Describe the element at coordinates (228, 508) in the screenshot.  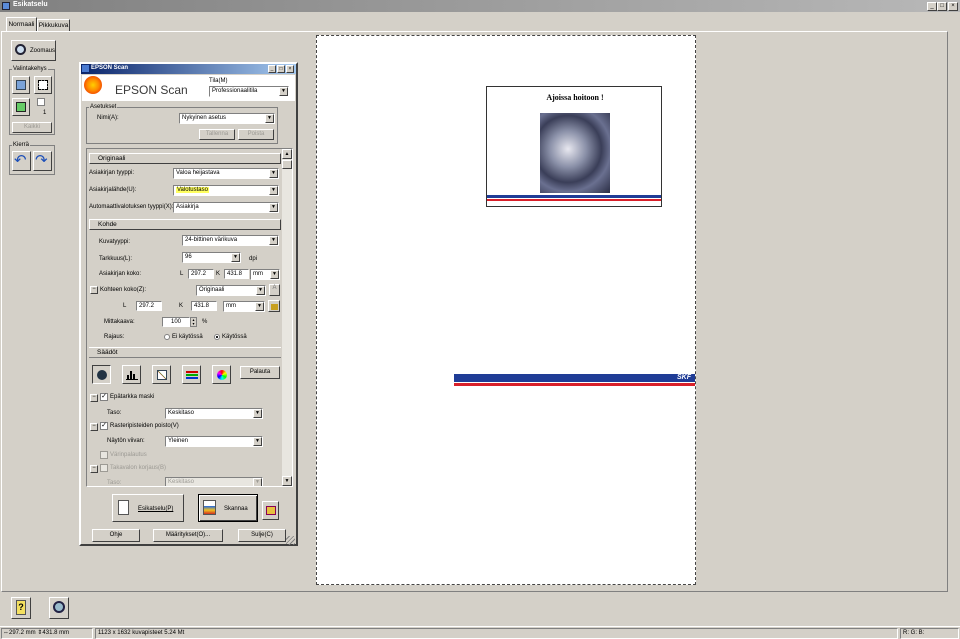
I see `scan-button: Skannaa` at that location.